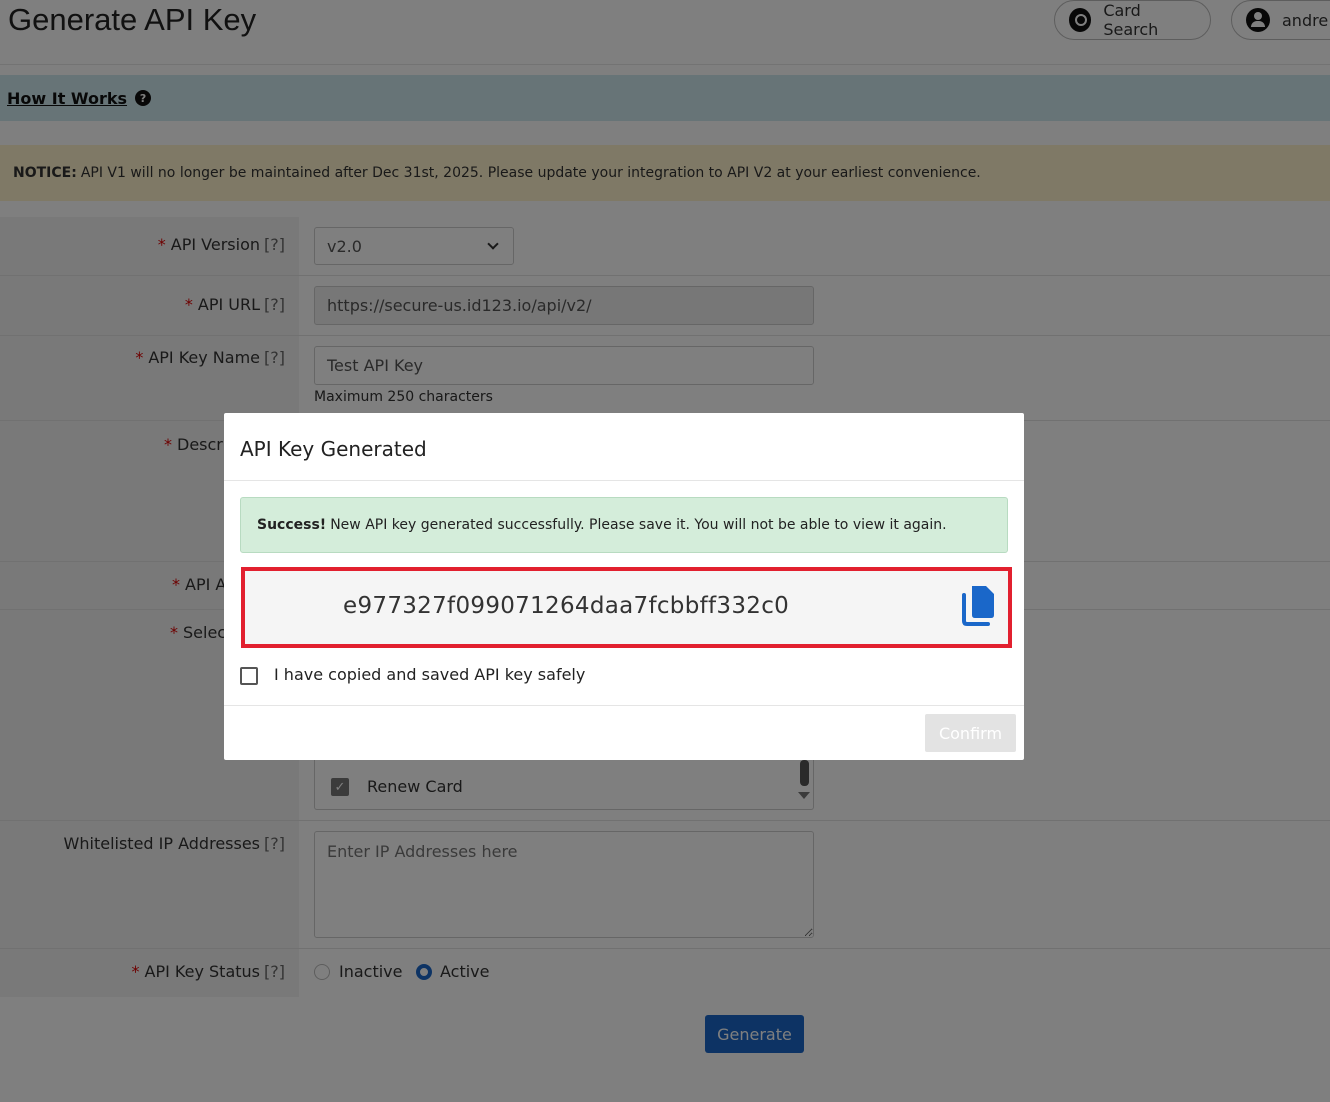 Image resolution: width=1330 pixels, height=1102 pixels. I want to click on modal-footer-divider, so click(624, 705).